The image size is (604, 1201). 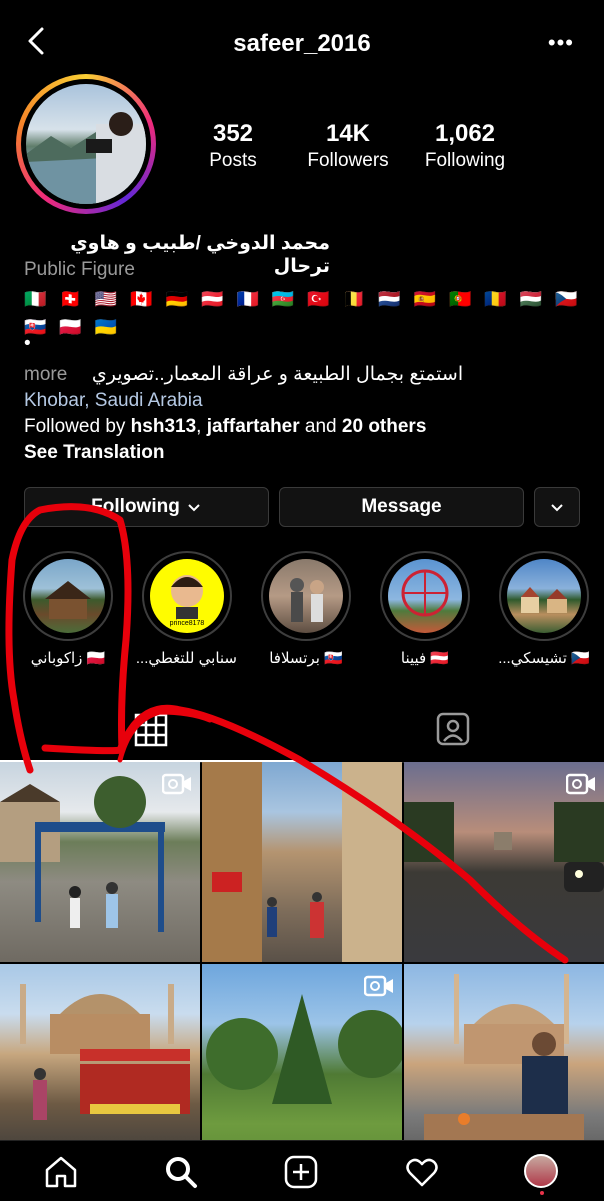 What do you see at coordinates (135, 506) in the screenshot?
I see `following-button-label: Following` at bounding box center [135, 506].